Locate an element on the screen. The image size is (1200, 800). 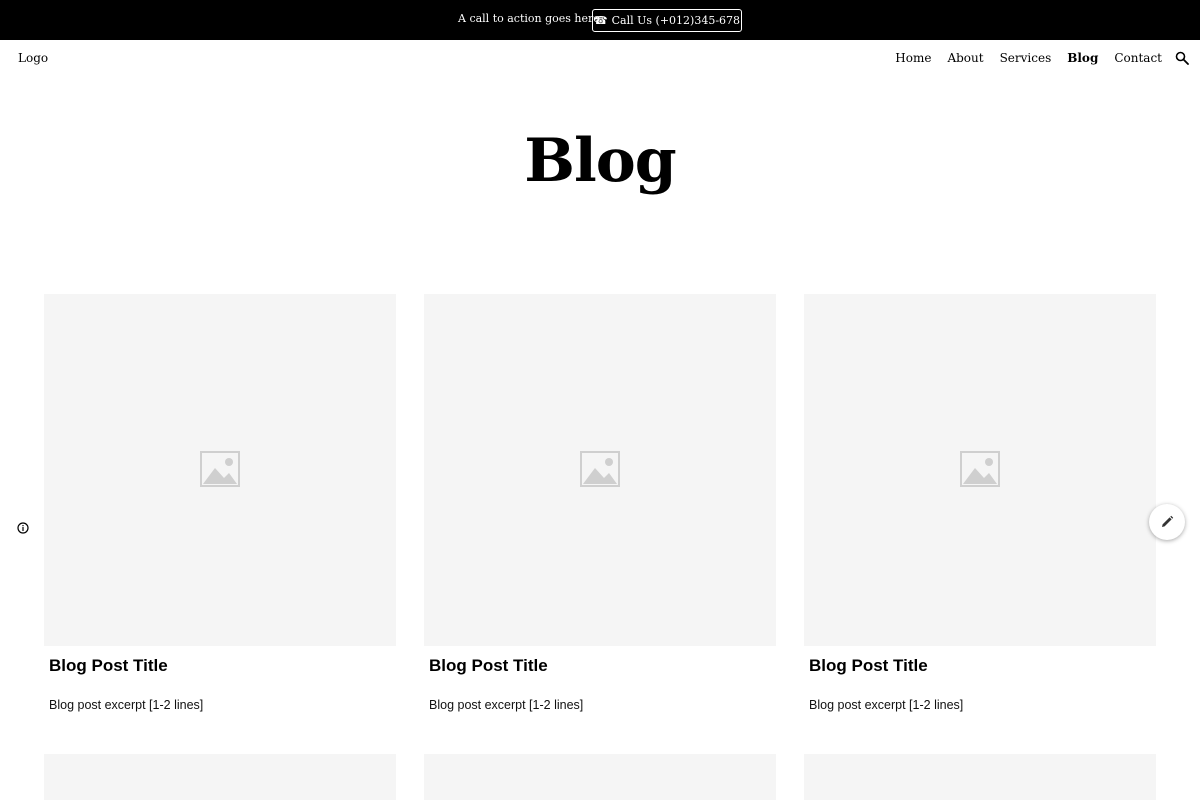
page-title: Blog is located at coordinates (600, 161).